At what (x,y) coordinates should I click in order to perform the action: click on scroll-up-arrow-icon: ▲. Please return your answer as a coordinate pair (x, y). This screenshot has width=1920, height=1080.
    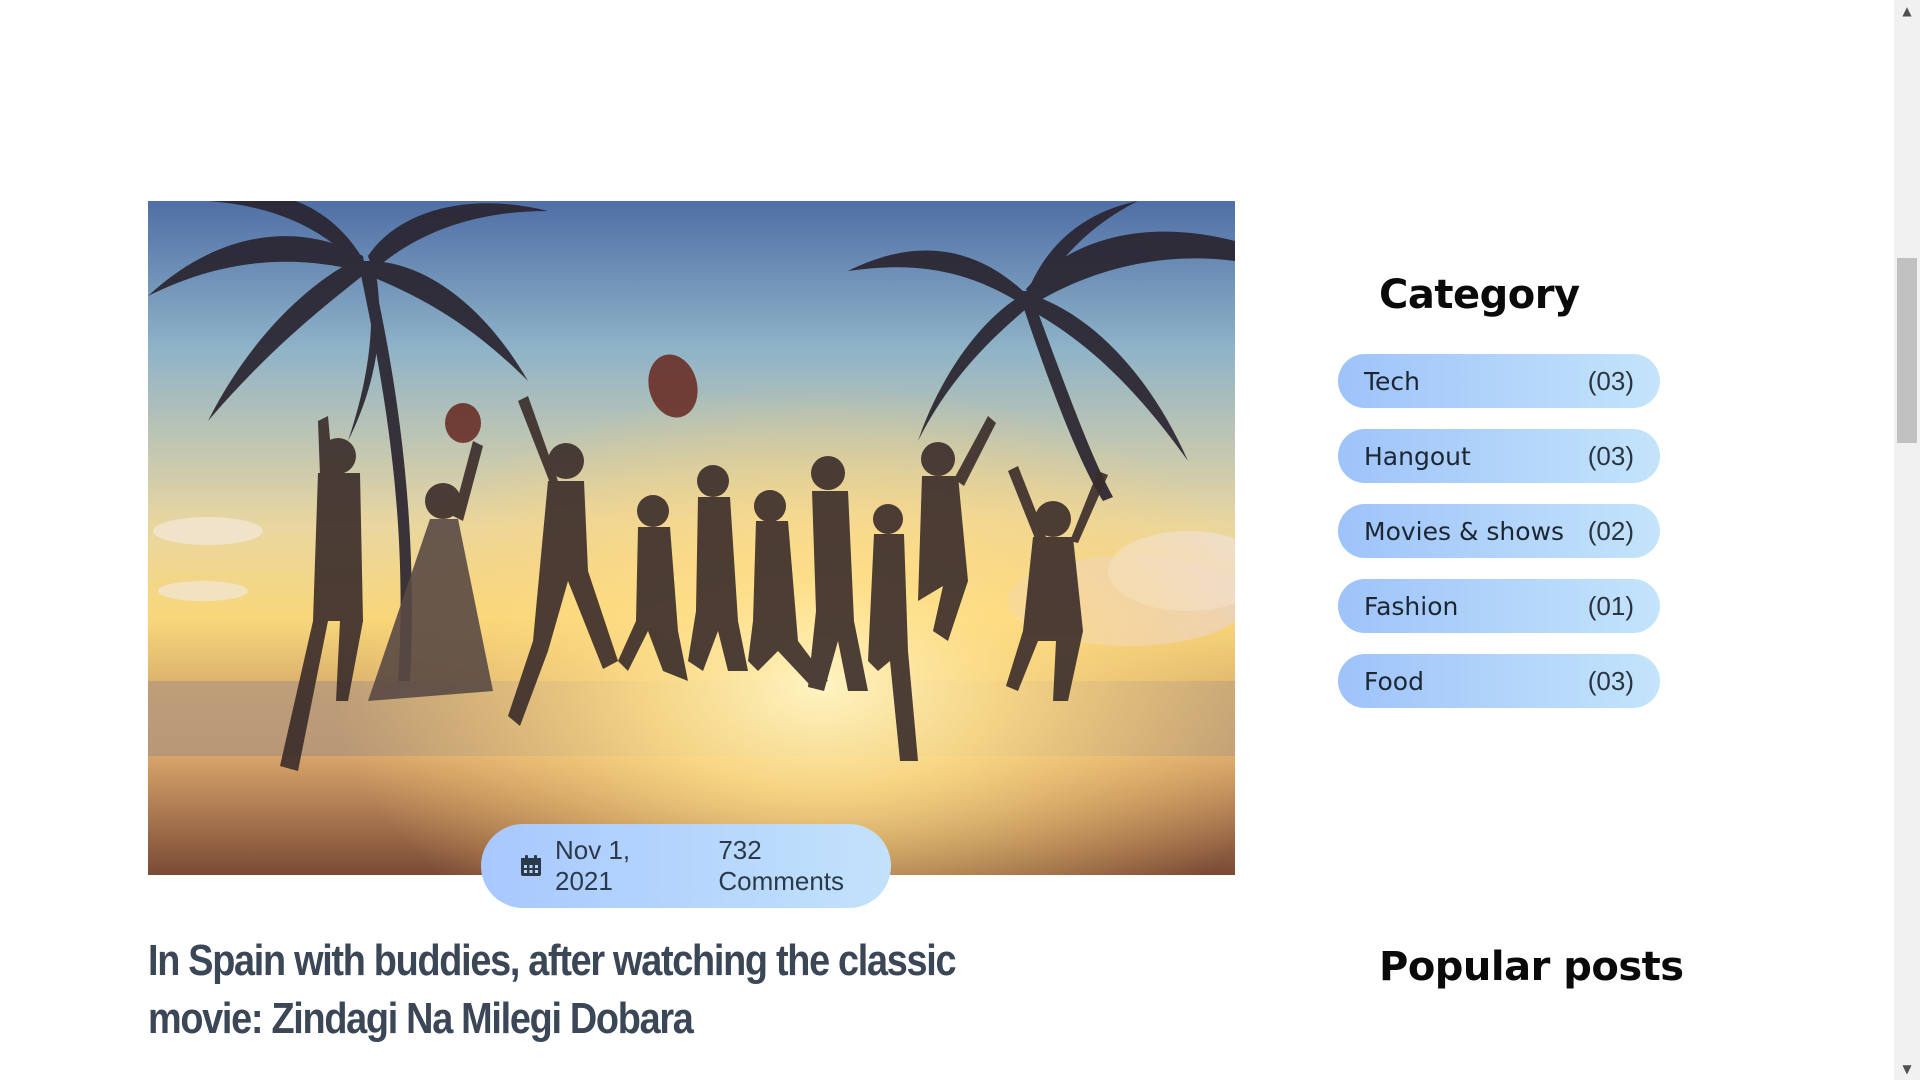
    Looking at the image, I should click on (1907, 11).